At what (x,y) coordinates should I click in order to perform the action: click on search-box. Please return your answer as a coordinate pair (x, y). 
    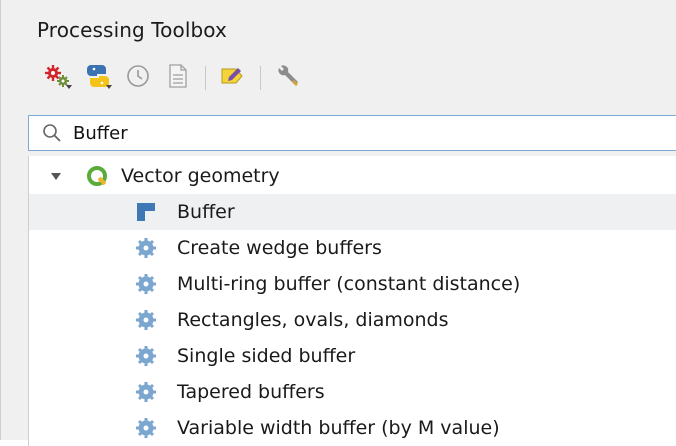
    Looking at the image, I should click on (352, 133).